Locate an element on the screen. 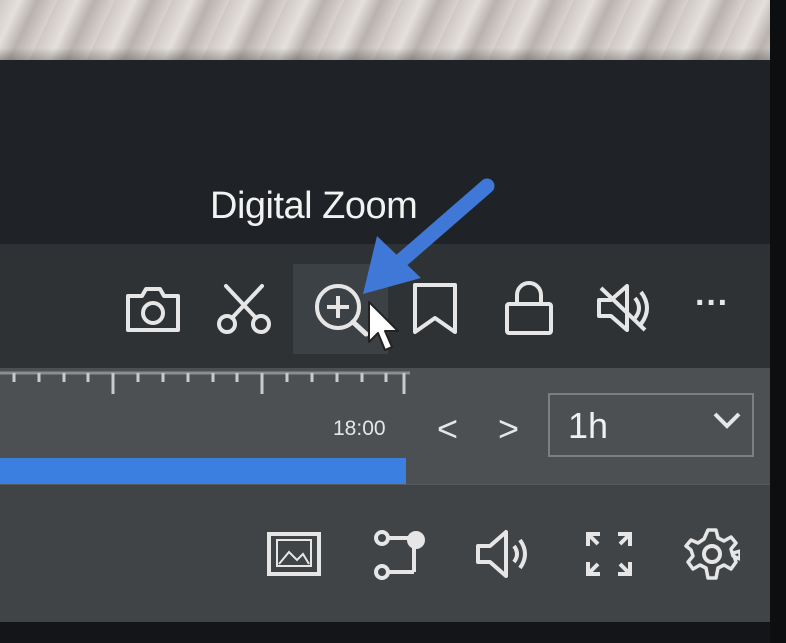  screen-bottom-edge is located at coordinates (385, 632).